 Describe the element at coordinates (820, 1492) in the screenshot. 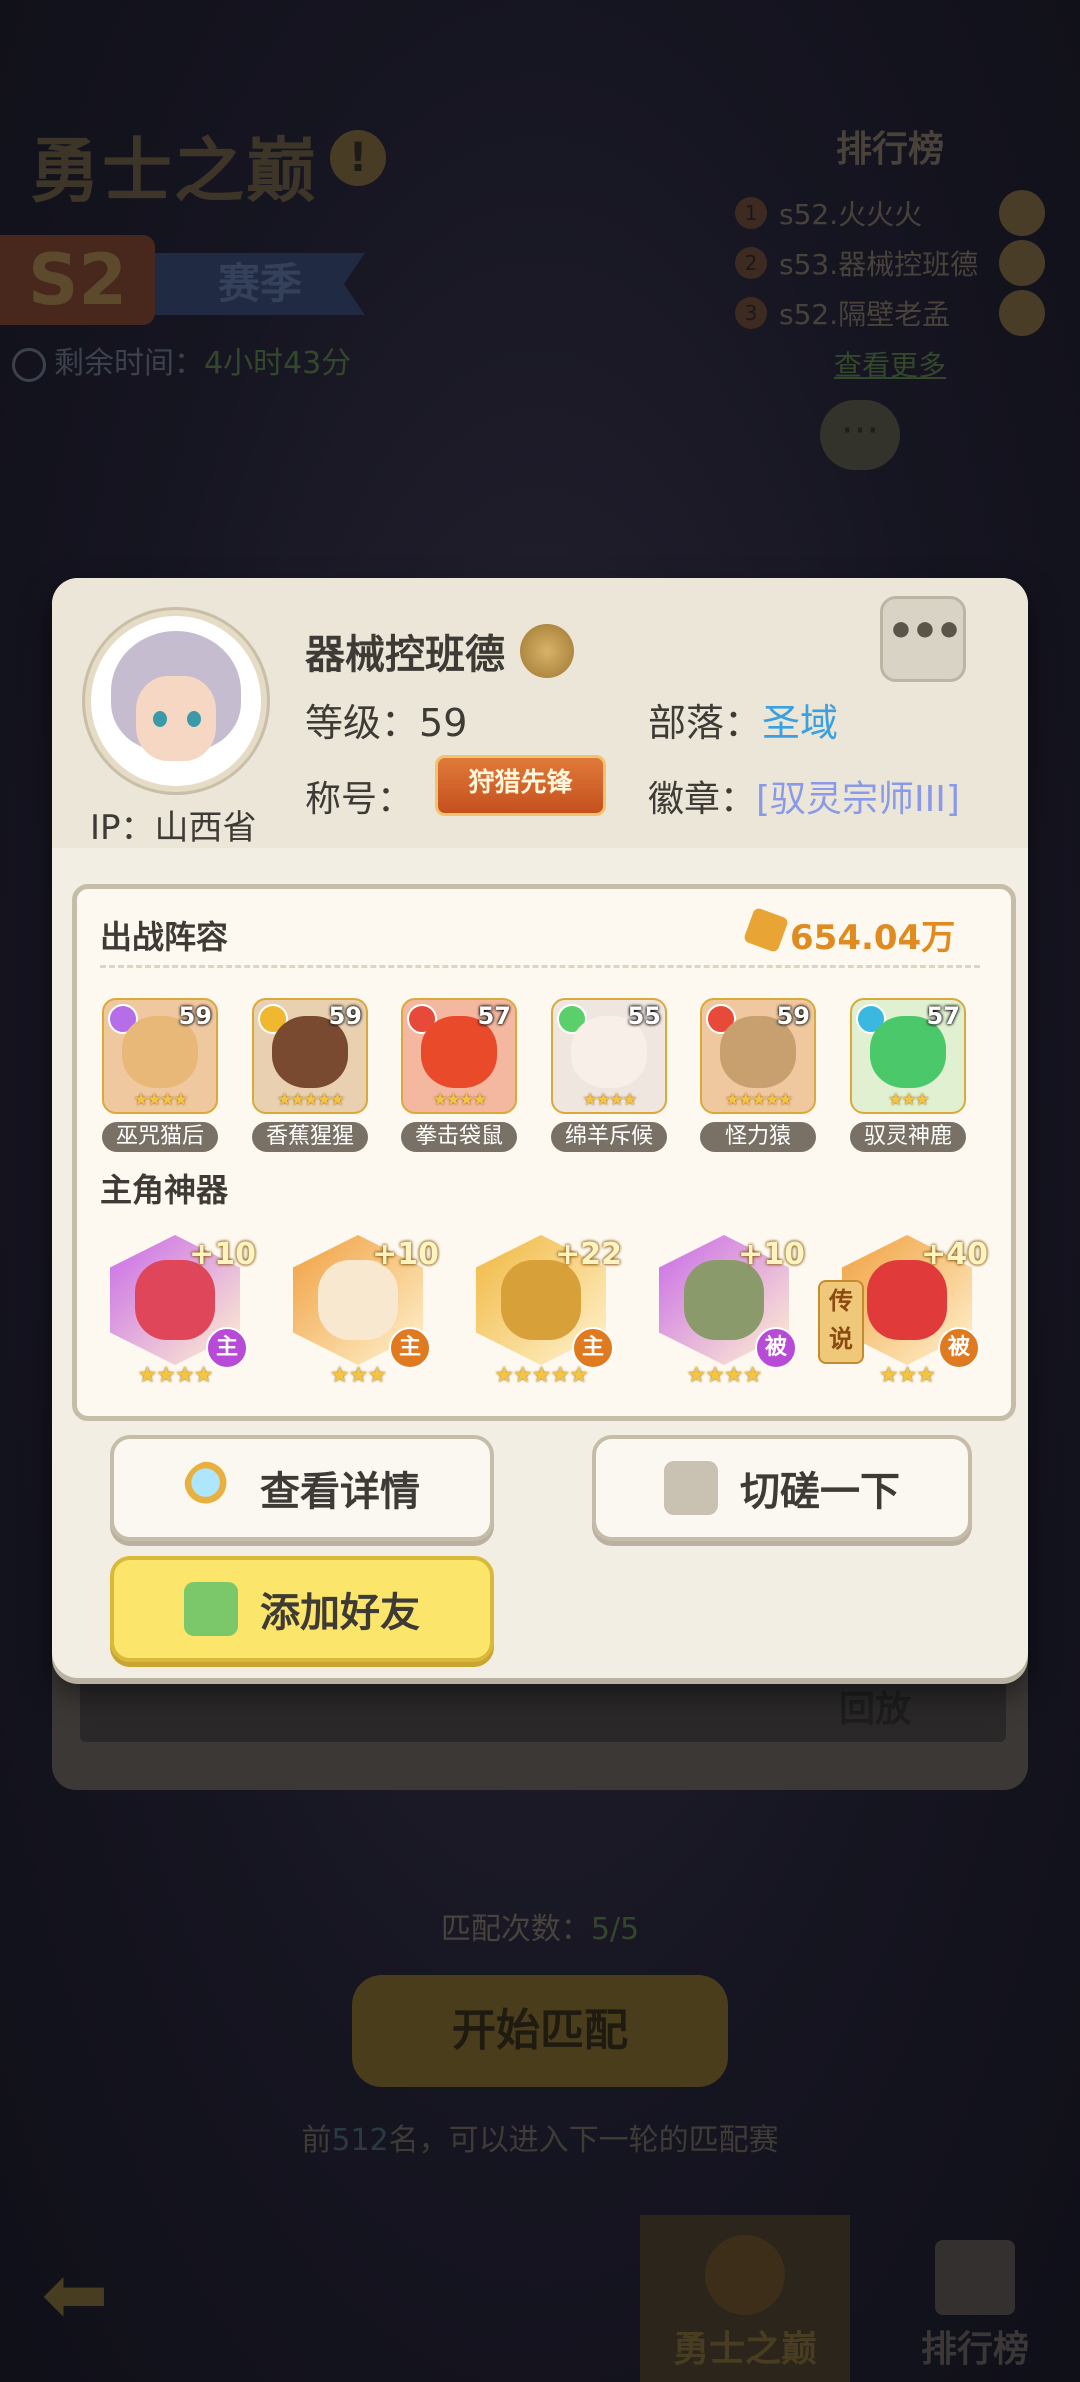

I see `button-label: 切磋一下` at that location.